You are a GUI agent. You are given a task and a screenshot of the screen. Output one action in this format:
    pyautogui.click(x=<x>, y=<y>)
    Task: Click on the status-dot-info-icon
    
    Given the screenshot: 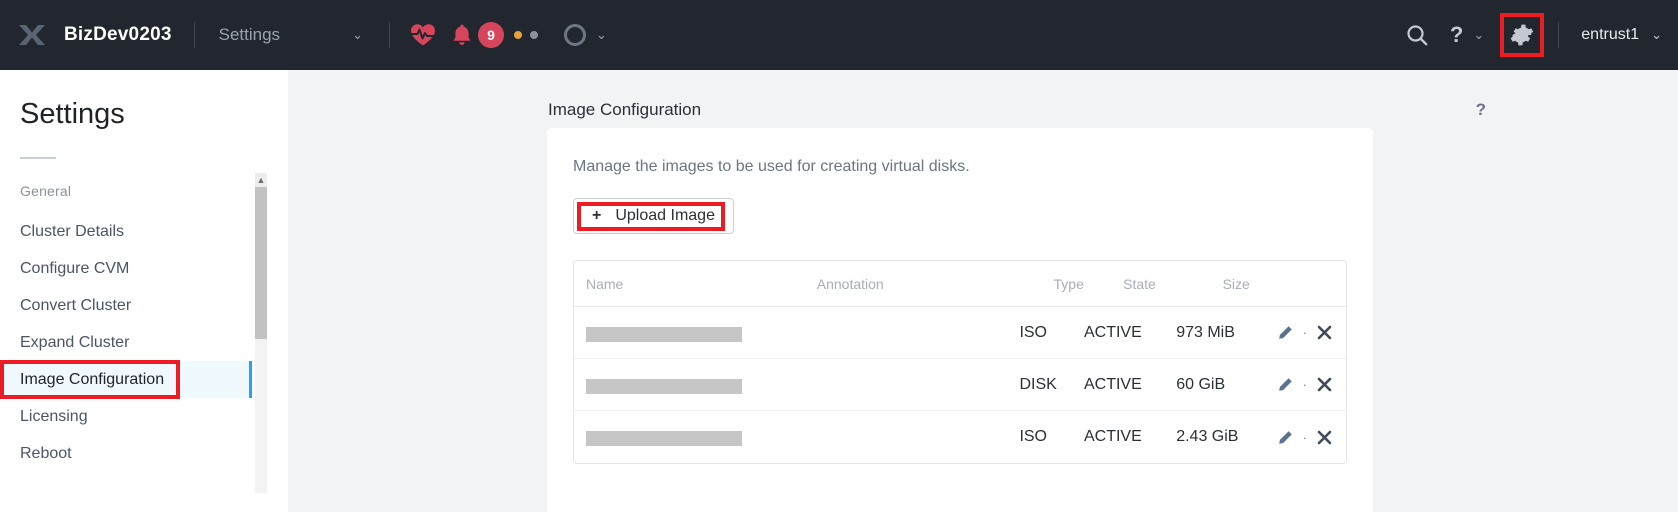 What is the action you would take?
    pyautogui.click(x=533, y=35)
    